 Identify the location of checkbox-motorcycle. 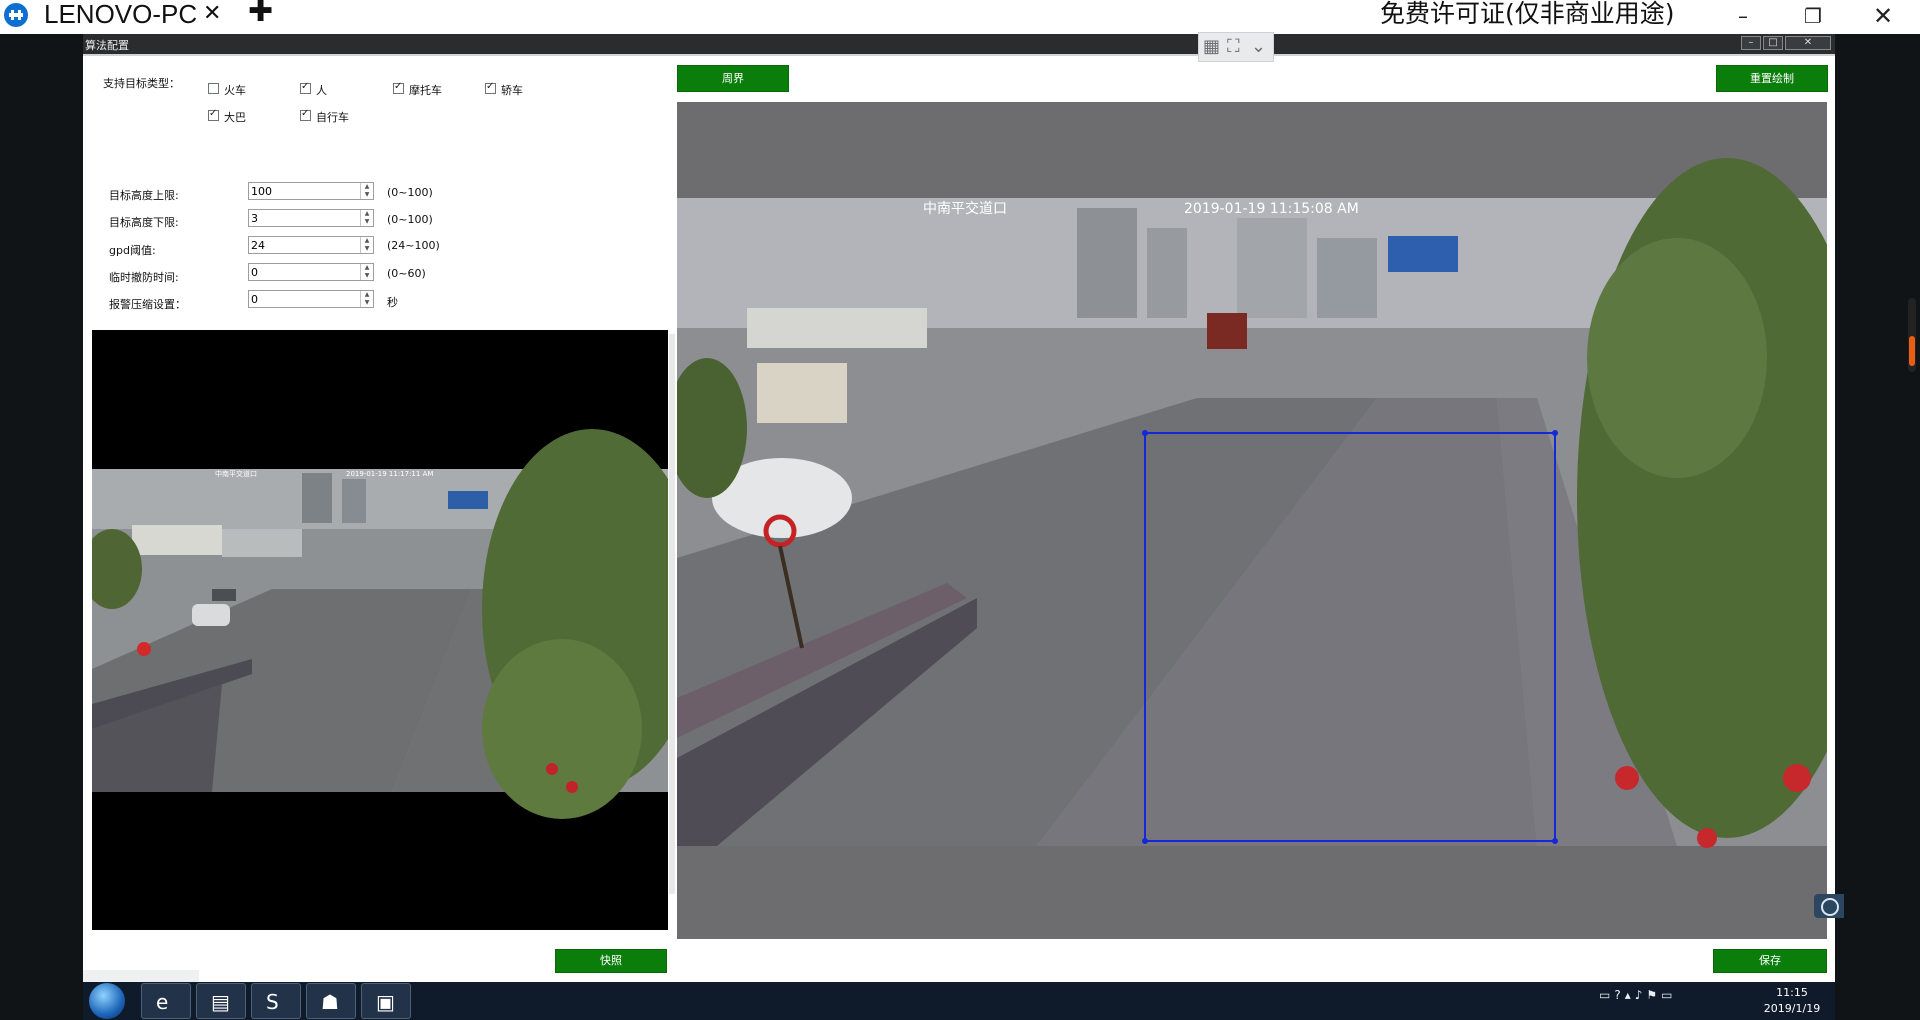
(398, 87).